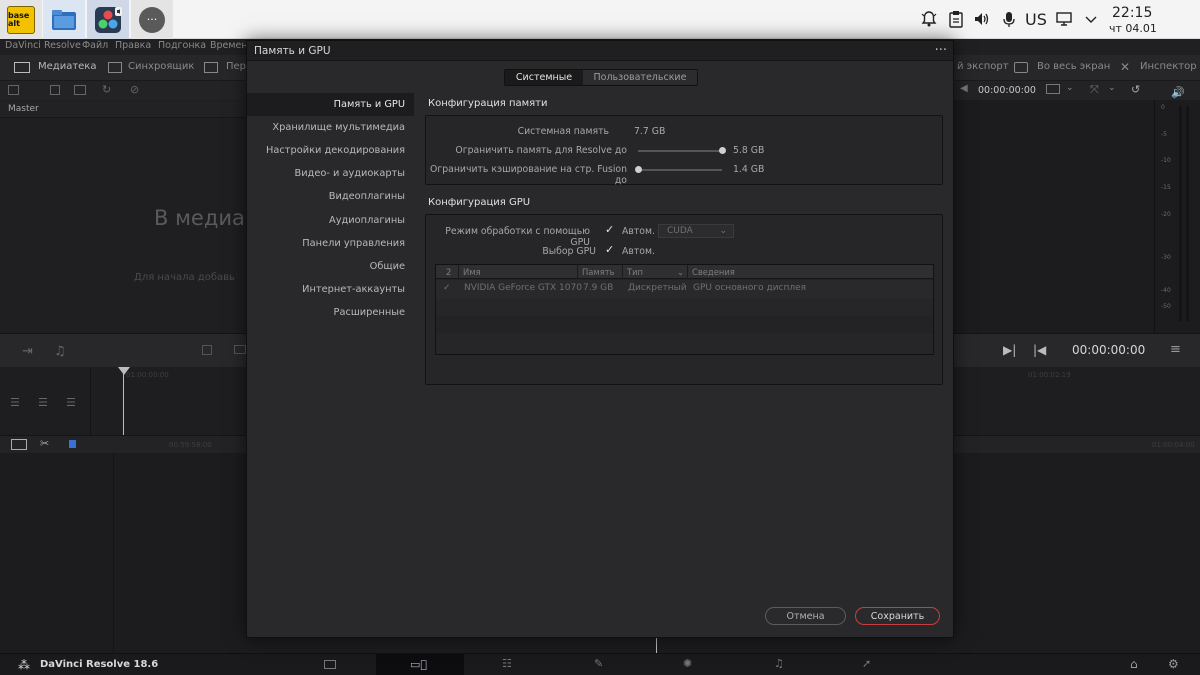  I want to click on more-apps-button: ···, so click(152, 19).